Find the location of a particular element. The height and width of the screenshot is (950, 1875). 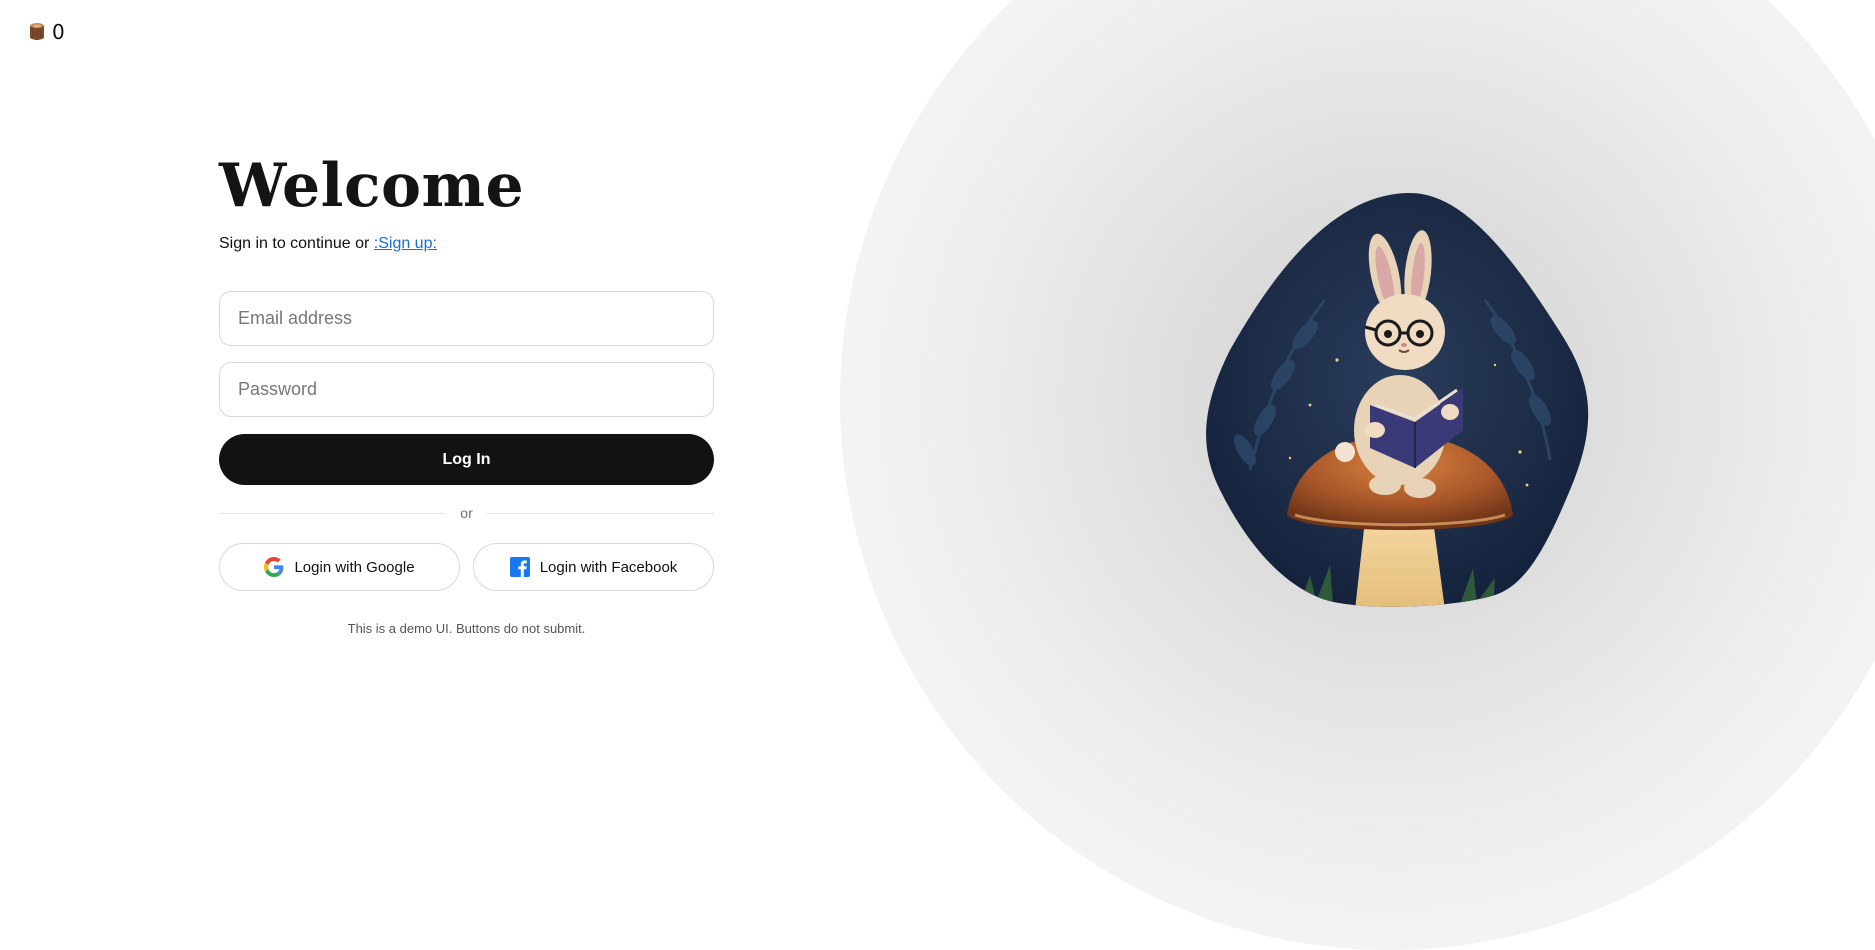

signup-link: :Sign up: is located at coordinates (405, 243).